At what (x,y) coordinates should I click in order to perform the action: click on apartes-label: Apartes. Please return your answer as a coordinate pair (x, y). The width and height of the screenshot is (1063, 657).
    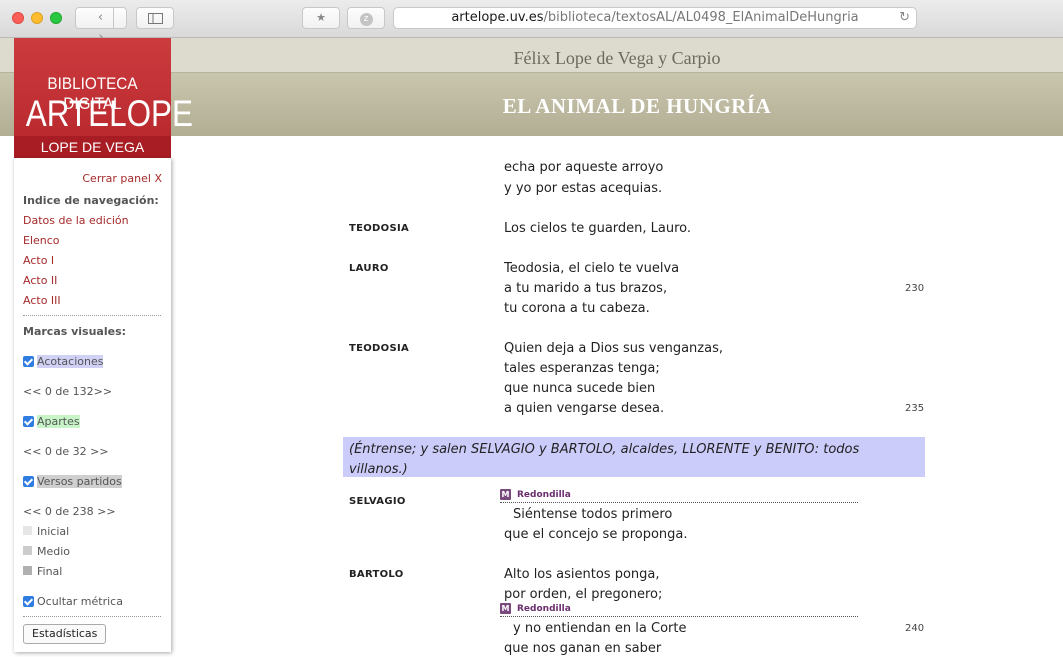
    Looking at the image, I should click on (58, 421).